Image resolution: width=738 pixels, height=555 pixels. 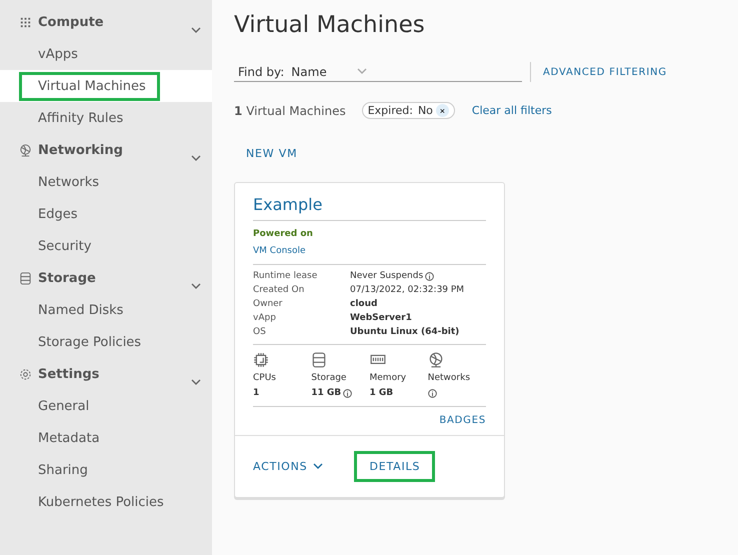 I want to click on resource-value: 11 GB, so click(x=326, y=393).